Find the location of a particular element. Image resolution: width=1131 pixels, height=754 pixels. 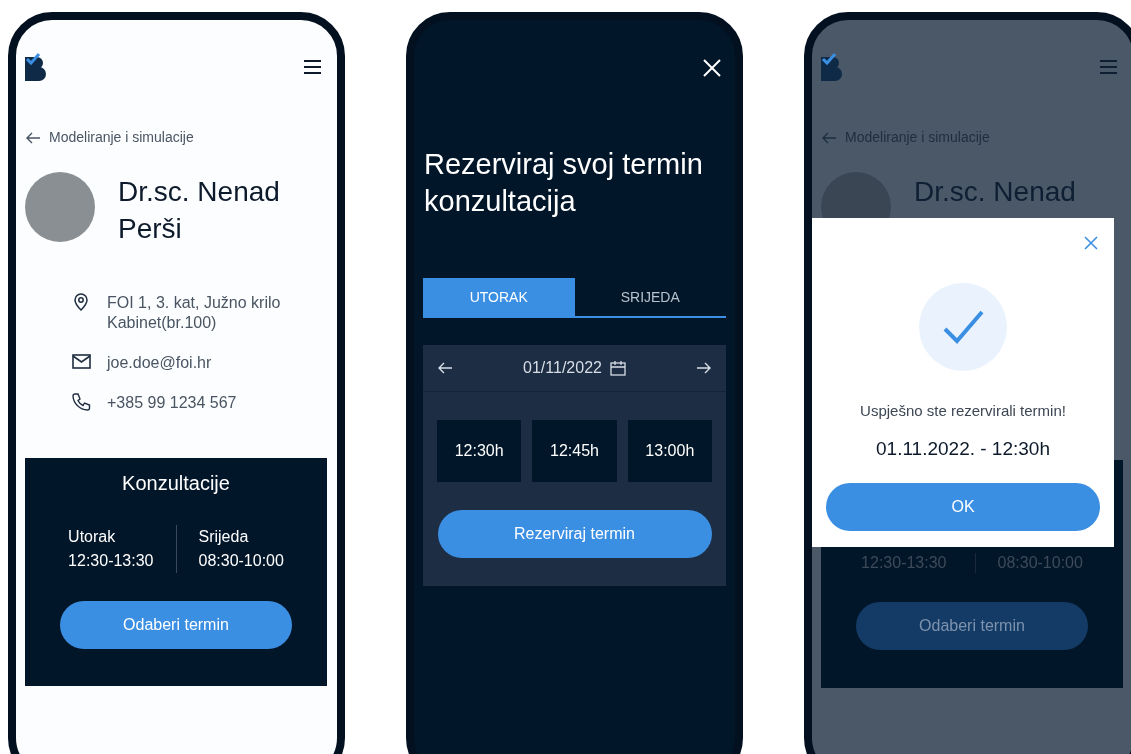

book-button: Rezerviraj termin is located at coordinates (574, 534).